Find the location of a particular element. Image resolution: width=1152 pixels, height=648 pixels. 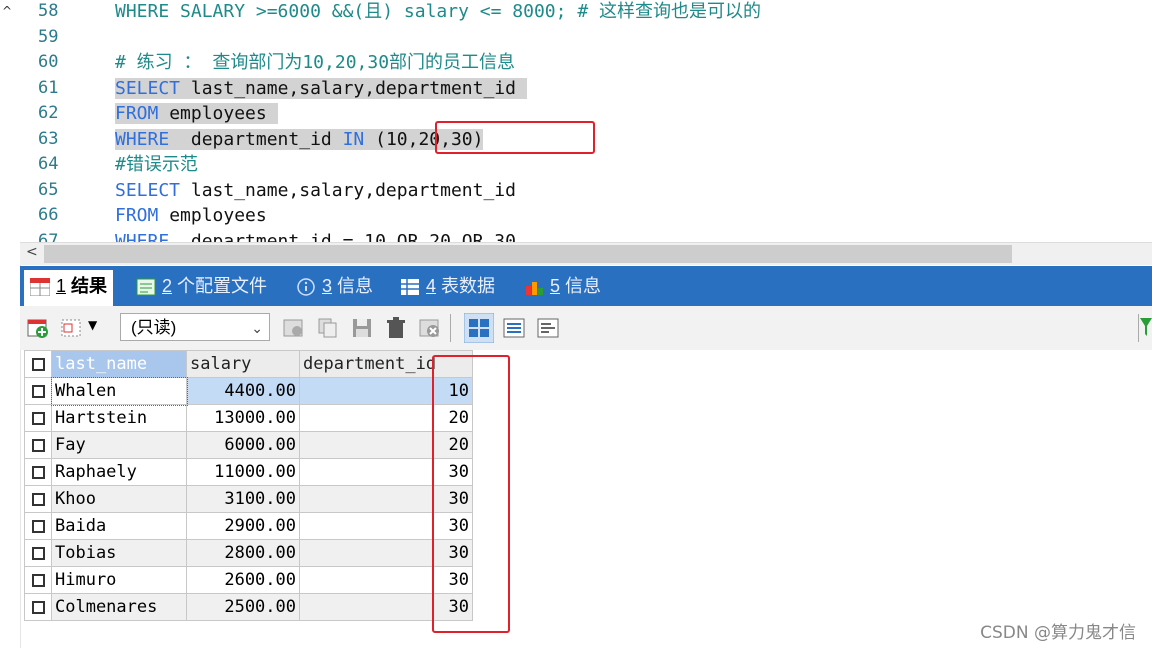

table-row: Himuro 2600.00 30 is located at coordinates (248, 580).